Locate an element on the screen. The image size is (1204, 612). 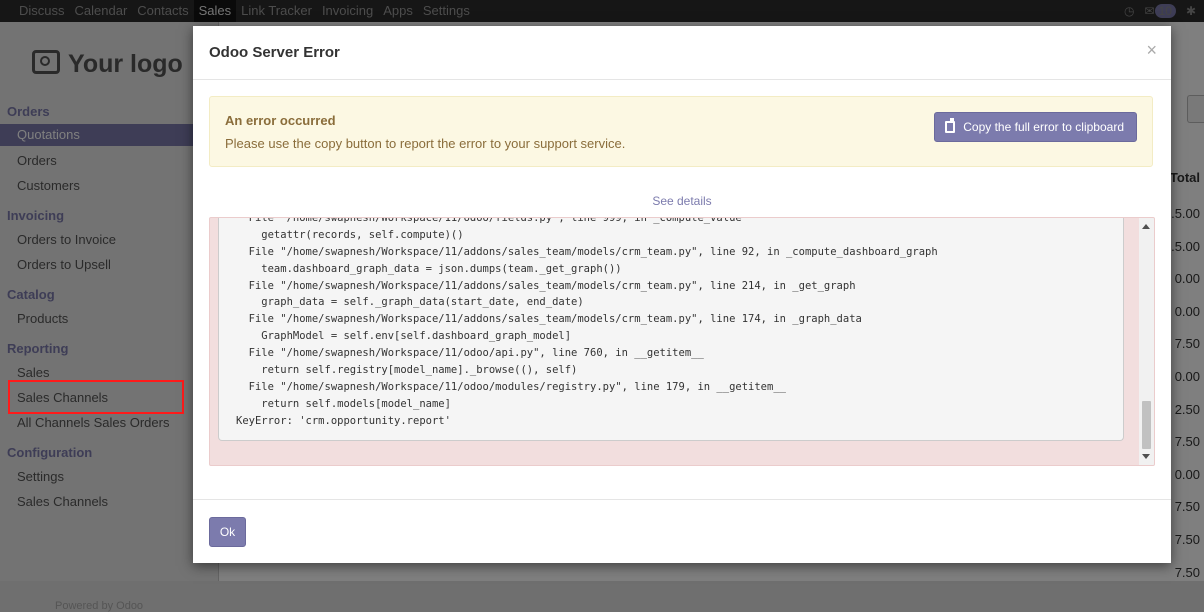
scrollbar-thumb is located at coordinates (1146, 425).